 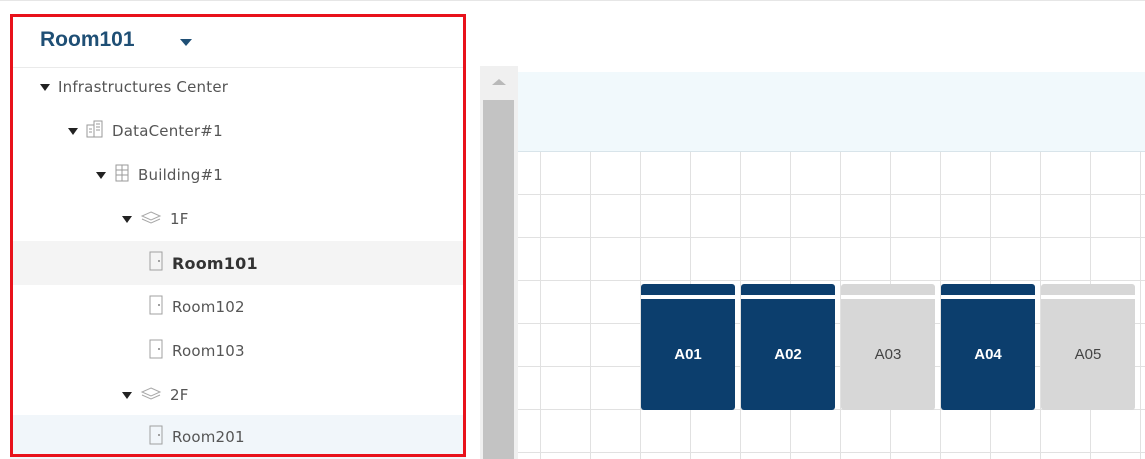 What do you see at coordinates (238, 131) in the screenshot?
I see `tree-item-datacenter: DataCenter#1` at bounding box center [238, 131].